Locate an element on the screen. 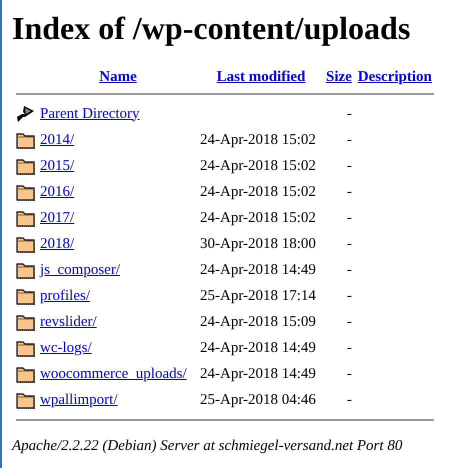 The height and width of the screenshot is (472, 452). directory-link: 2015/ is located at coordinates (57, 166).